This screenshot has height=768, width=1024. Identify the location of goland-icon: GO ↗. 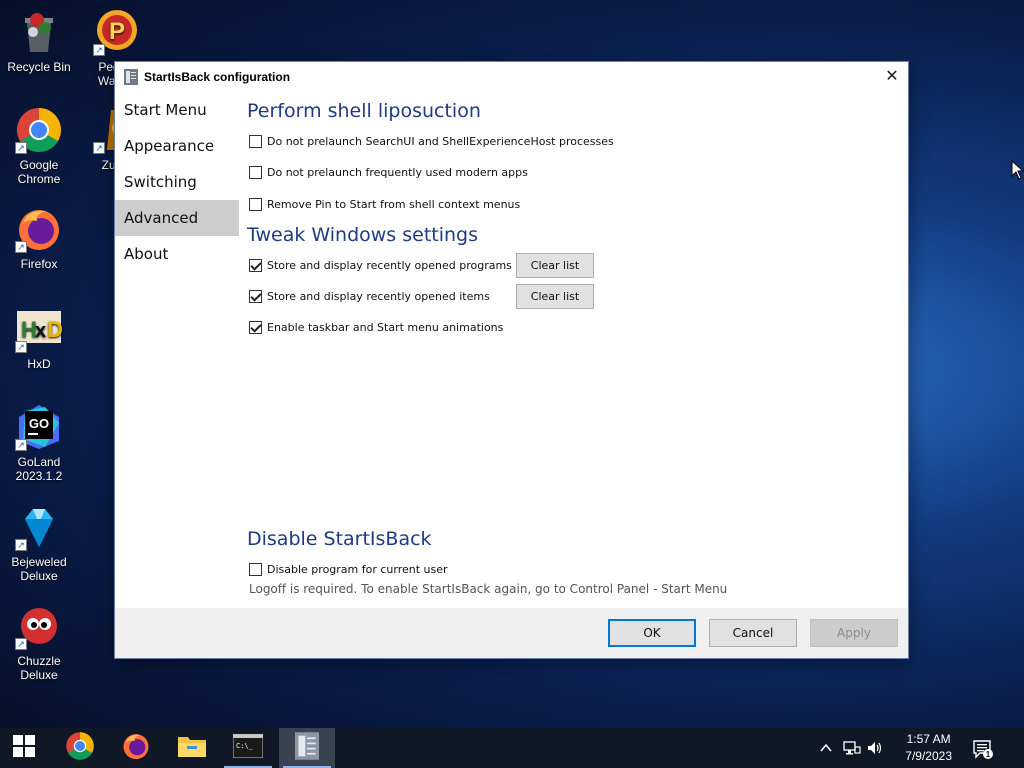
(39, 427).